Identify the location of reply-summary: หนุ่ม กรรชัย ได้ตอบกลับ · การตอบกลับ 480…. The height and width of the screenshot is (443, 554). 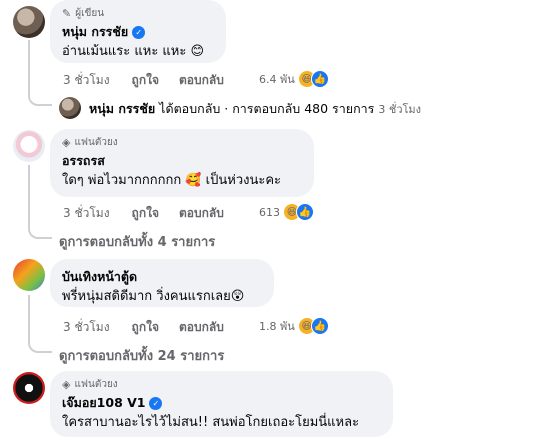
(255, 109).